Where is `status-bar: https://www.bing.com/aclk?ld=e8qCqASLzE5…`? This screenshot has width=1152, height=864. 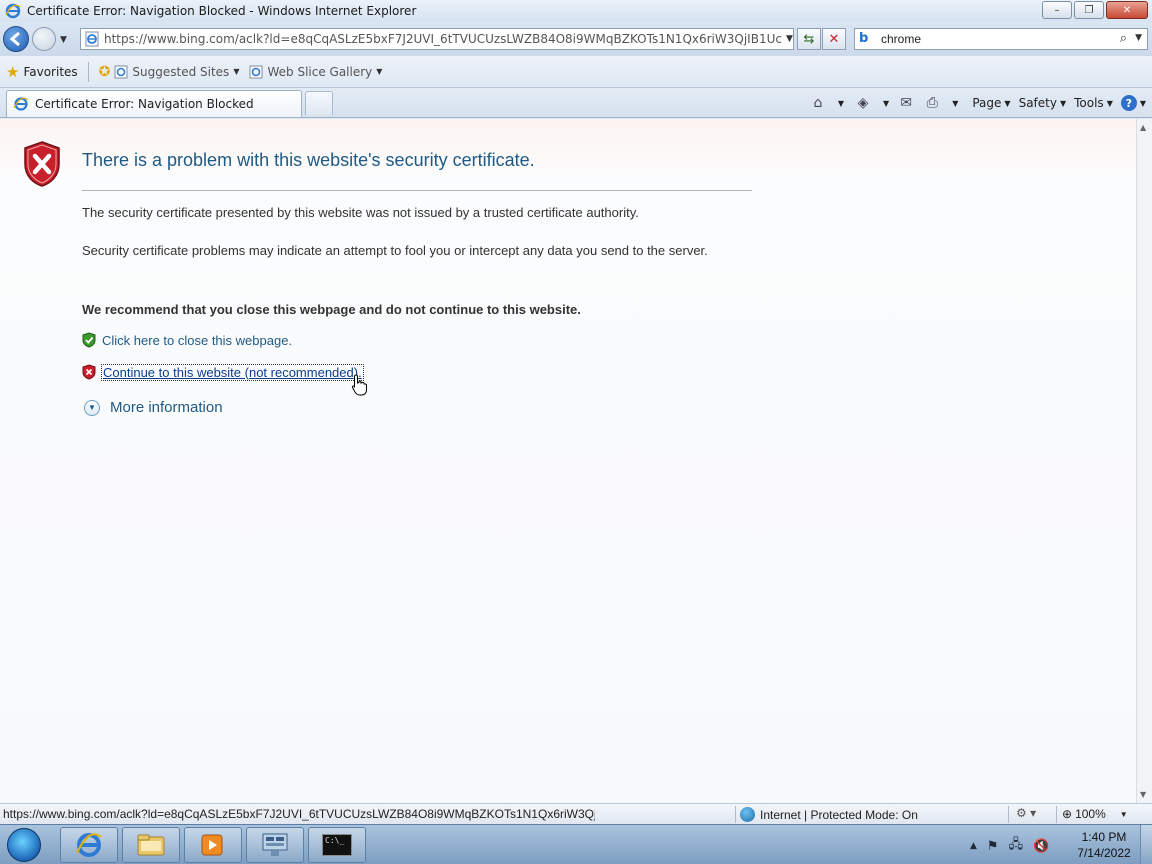 status-bar: https://www.bing.com/aclk?ld=e8qCqASLzE5… is located at coordinates (576, 813).